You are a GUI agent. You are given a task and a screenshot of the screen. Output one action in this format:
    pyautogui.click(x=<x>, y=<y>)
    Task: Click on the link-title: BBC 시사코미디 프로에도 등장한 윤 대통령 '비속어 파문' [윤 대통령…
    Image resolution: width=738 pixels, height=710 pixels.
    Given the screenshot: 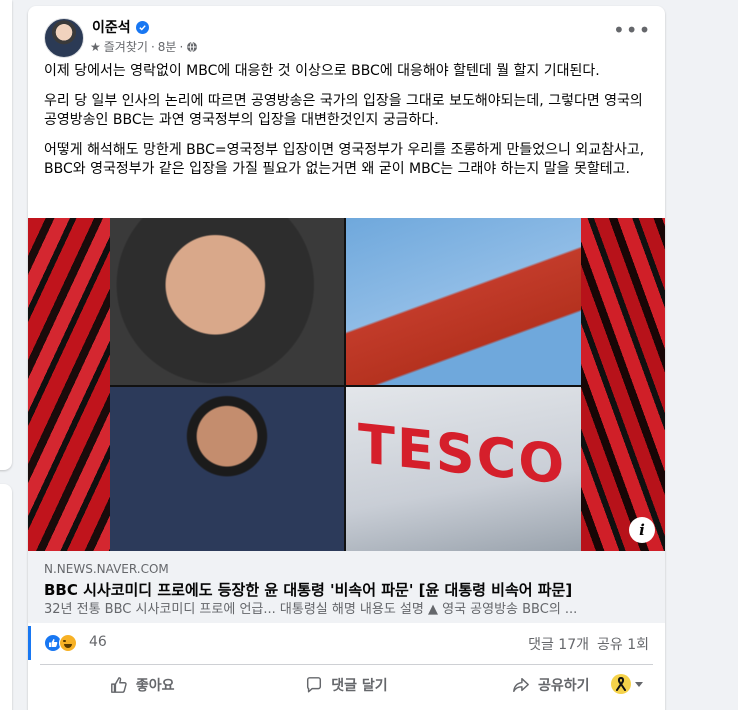 What is the action you would take?
    pyautogui.click(x=308, y=590)
    